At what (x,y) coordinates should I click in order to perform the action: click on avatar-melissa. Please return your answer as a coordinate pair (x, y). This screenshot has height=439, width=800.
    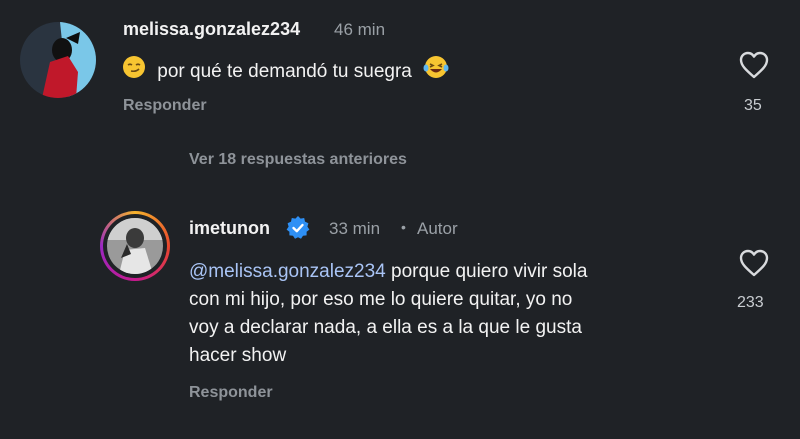
    Looking at the image, I should click on (58, 60).